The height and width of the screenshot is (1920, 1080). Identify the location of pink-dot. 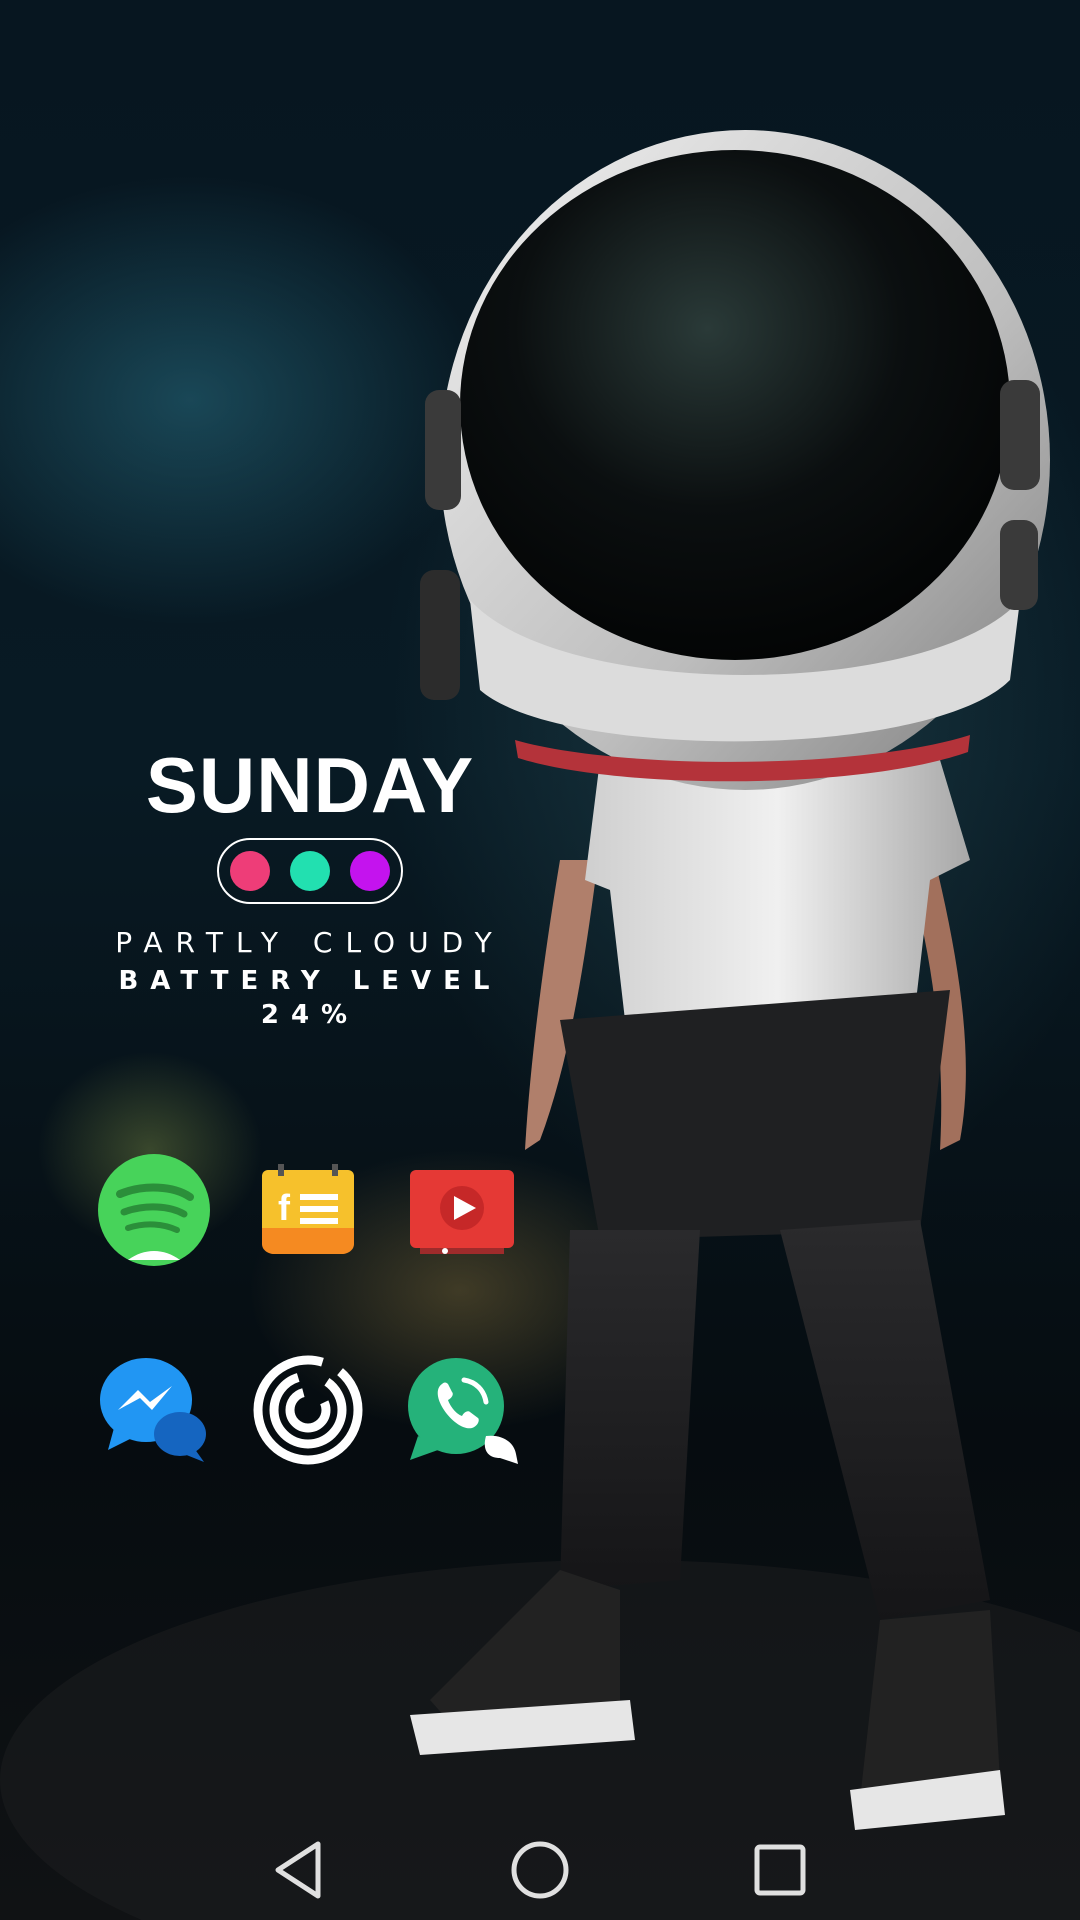
(250, 871).